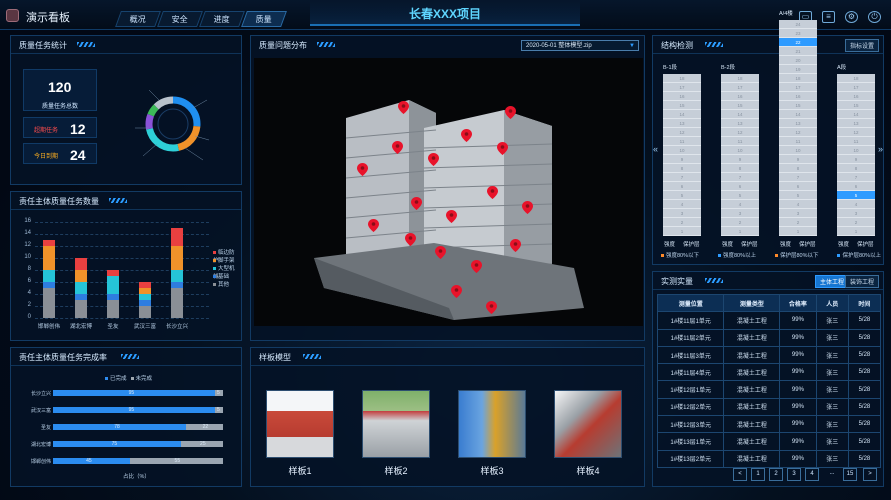 The height and width of the screenshot is (500, 891). I want to click on table-row: 1#楼12层3单元 混凝土工程 99% 张三 5/28, so click(769, 424).